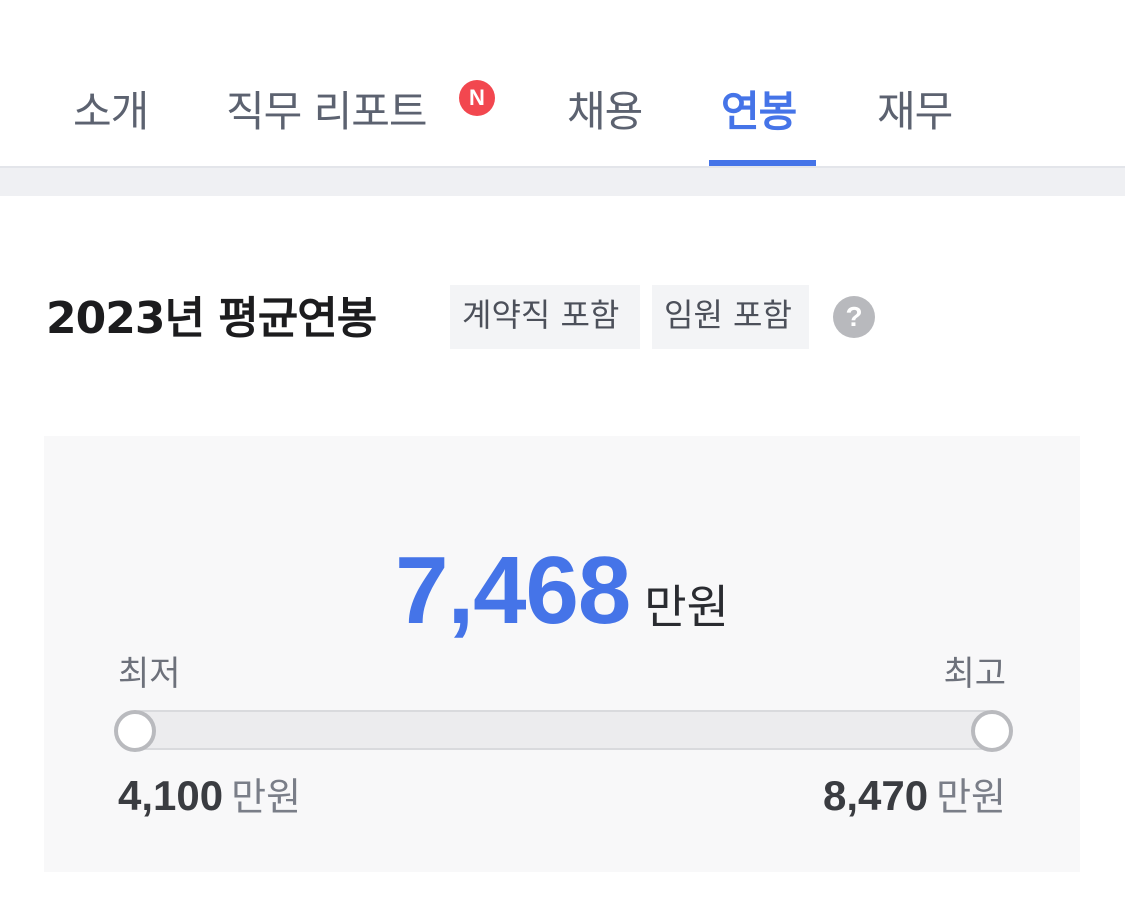  What do you see at coordinates (477, 98) in the screenshot?
I see `new-badge: N` at bounding box center [477, 98].